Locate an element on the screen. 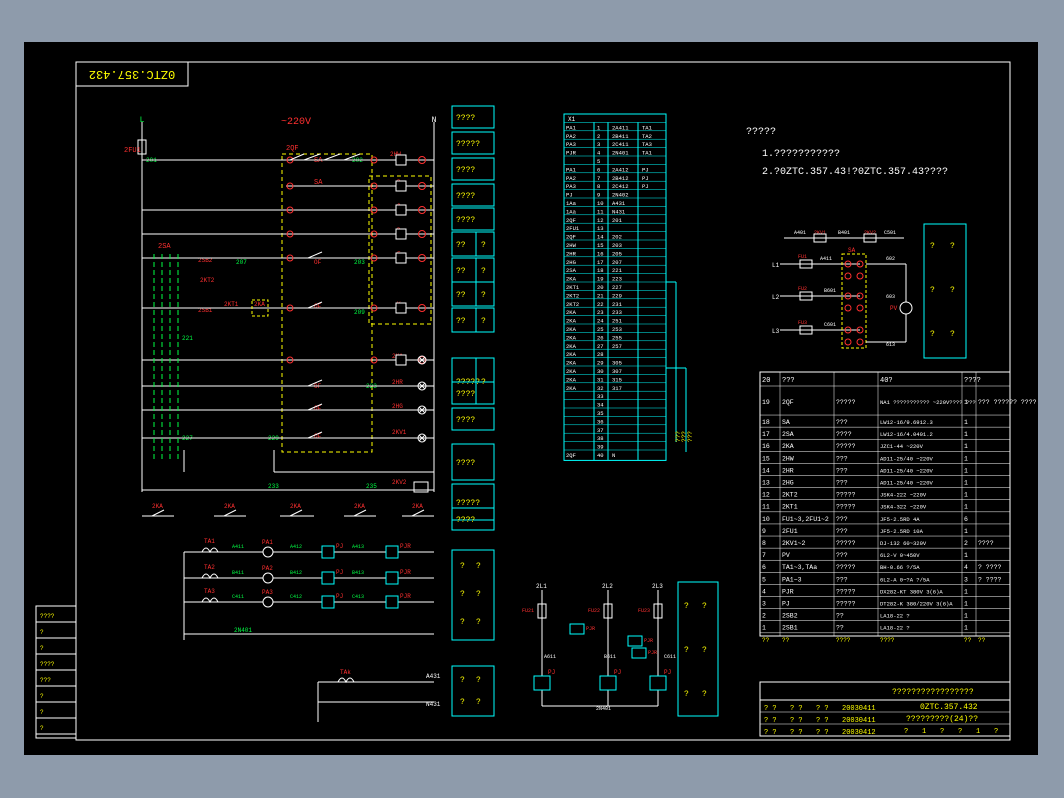  title-big: ????????????????? is located at coordinates (933, 692).